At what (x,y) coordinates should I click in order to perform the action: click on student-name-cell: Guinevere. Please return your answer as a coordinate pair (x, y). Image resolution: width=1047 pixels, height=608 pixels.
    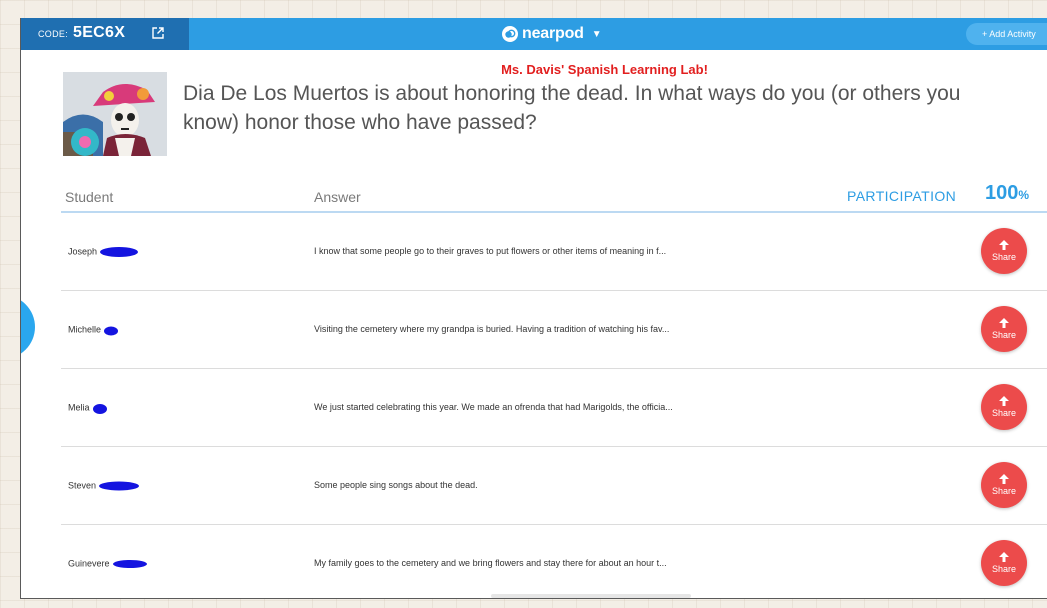
    Looking at the image, I should click on (108, 564).